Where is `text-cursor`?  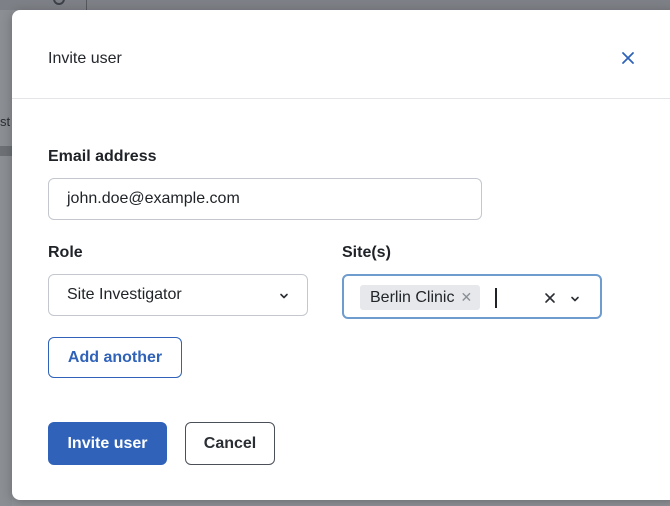
text-cursor is located at coordinates (496, 298).